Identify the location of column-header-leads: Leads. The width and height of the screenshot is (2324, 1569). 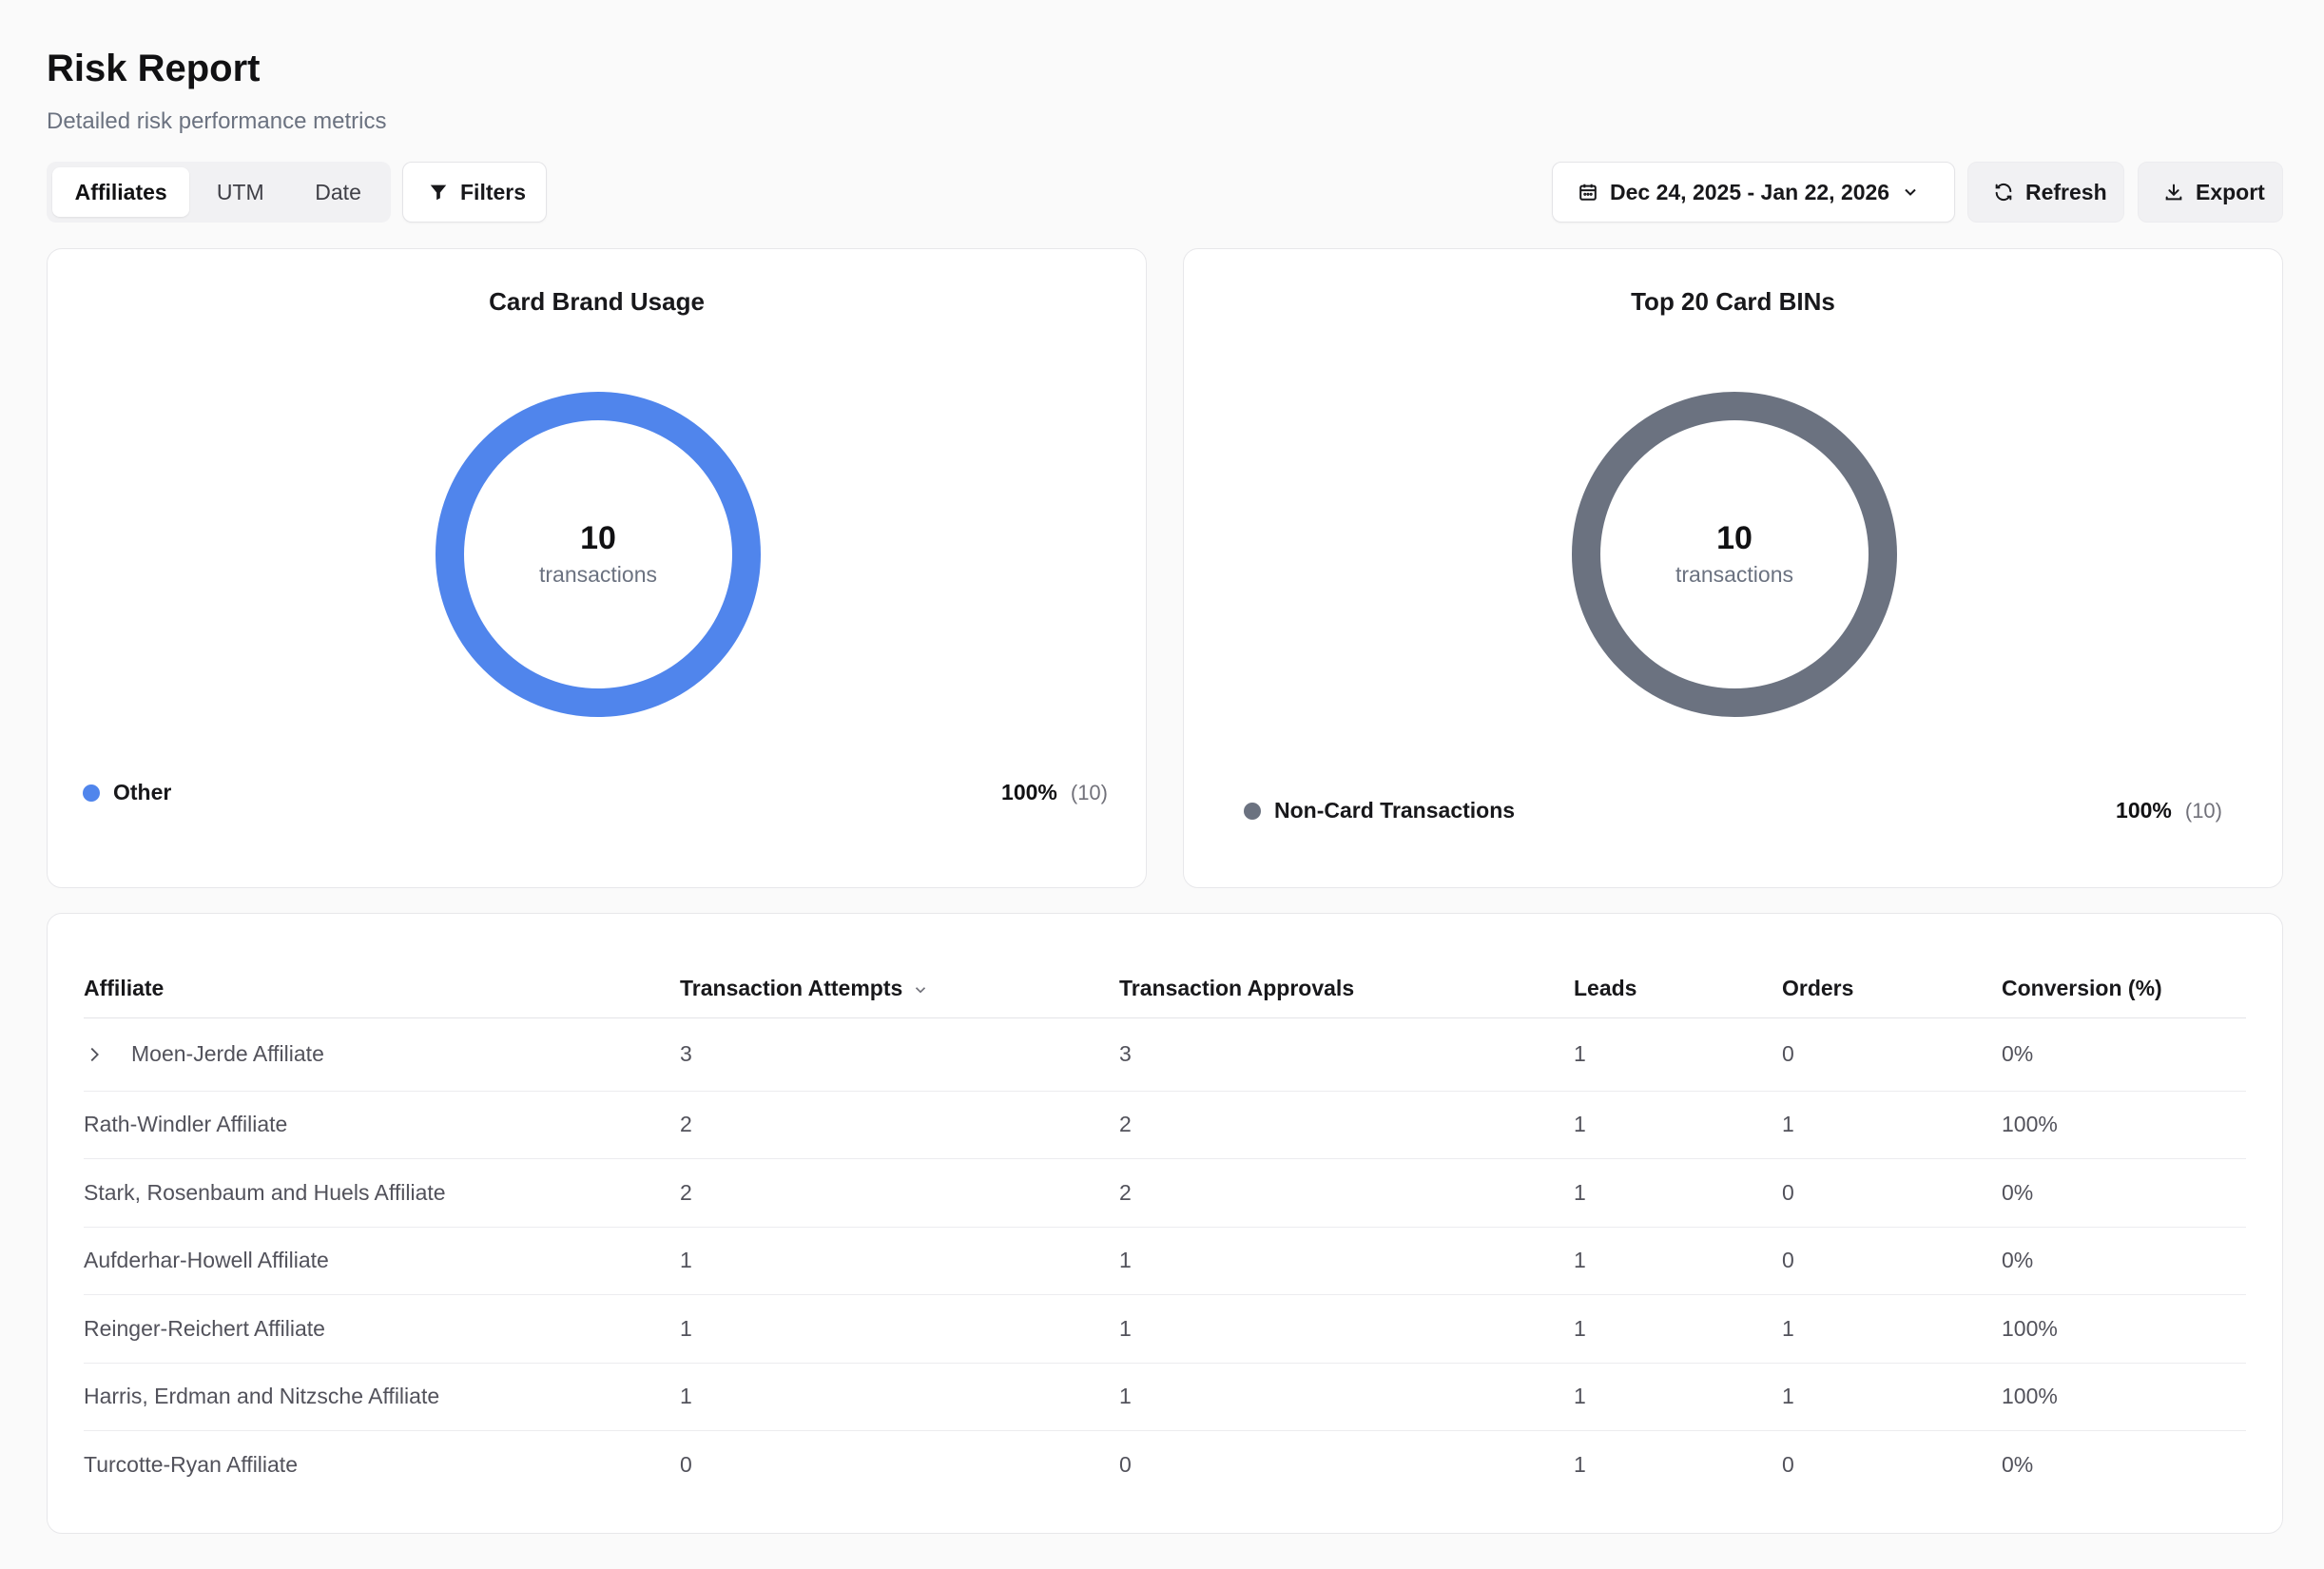
(1678, 976).